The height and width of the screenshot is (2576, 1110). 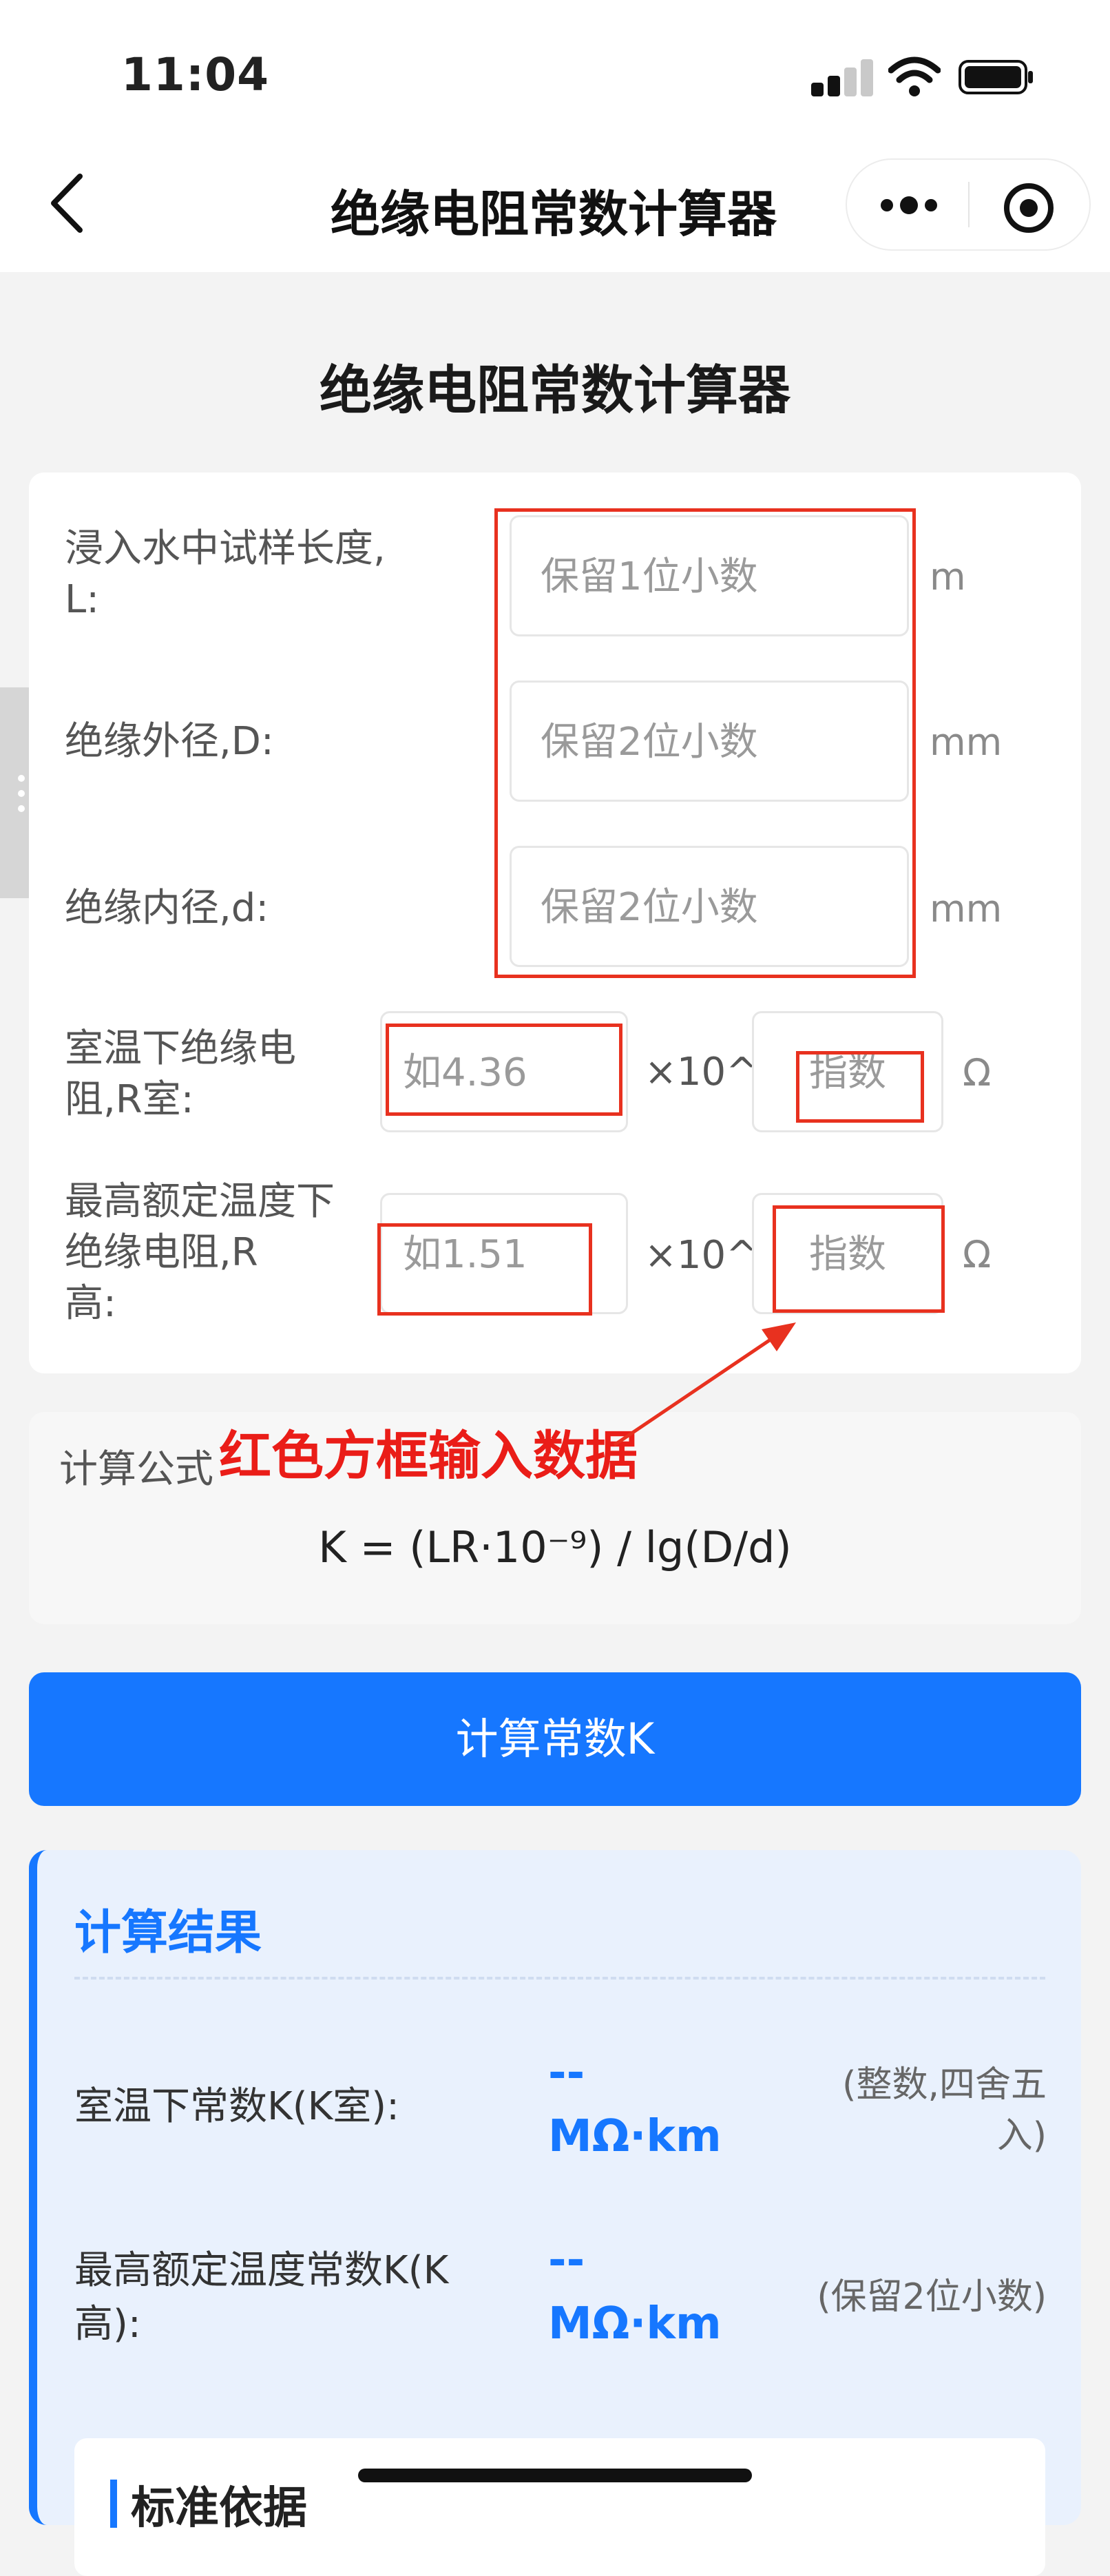 What do you see at coordinates (67, 203) in the screenshot?
I see `back-chevron-icon` at bounding box center [67, 203].